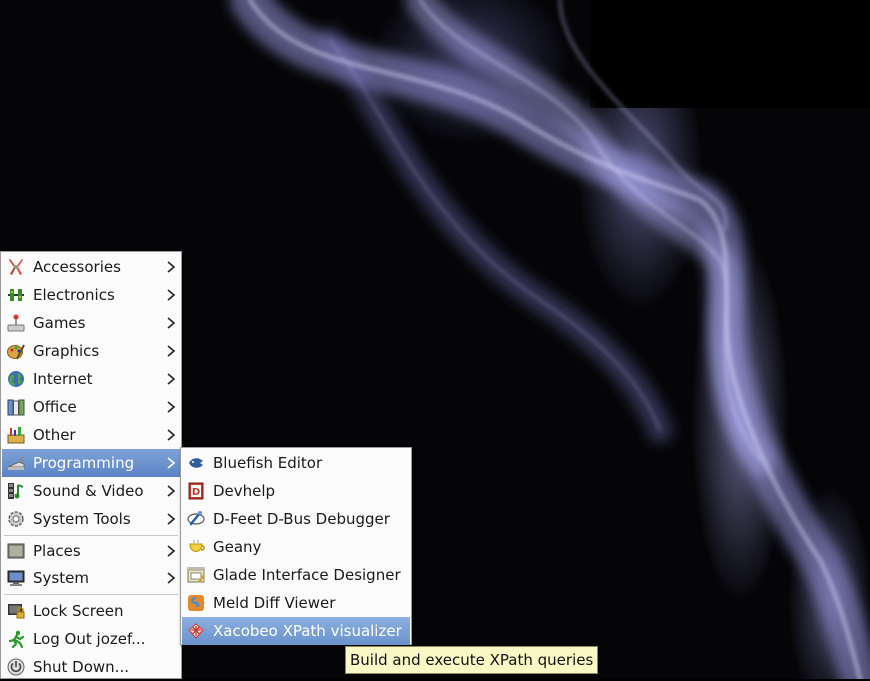 This screenshot has height=681, width=870. What do you see at coordinates (196, 547) in the screenshot?
I see `geany-icon` at bounding box center [196, 547].